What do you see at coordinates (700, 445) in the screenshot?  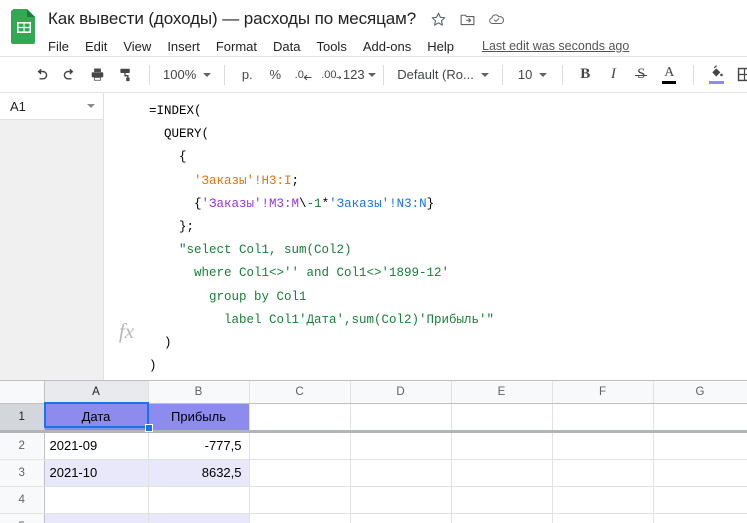 I see `cell-G2` at bounding box center [700, 445].